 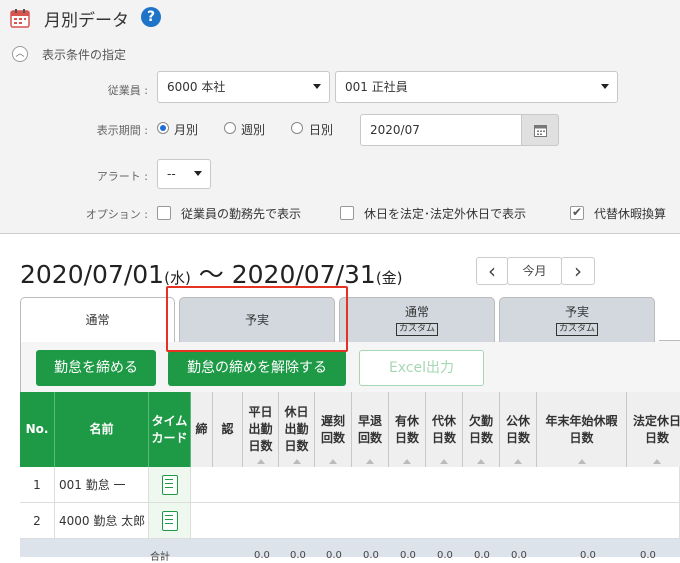 I want to click on period-radio-day, so click(x=297, y=128).